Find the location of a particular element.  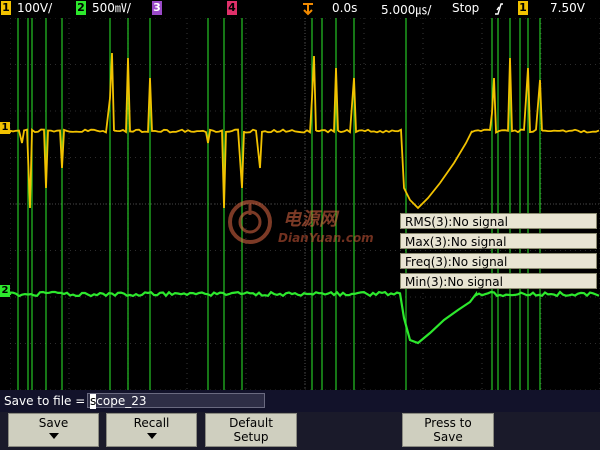

trigger-level: 7.50V is located at coordinates (567, 8).